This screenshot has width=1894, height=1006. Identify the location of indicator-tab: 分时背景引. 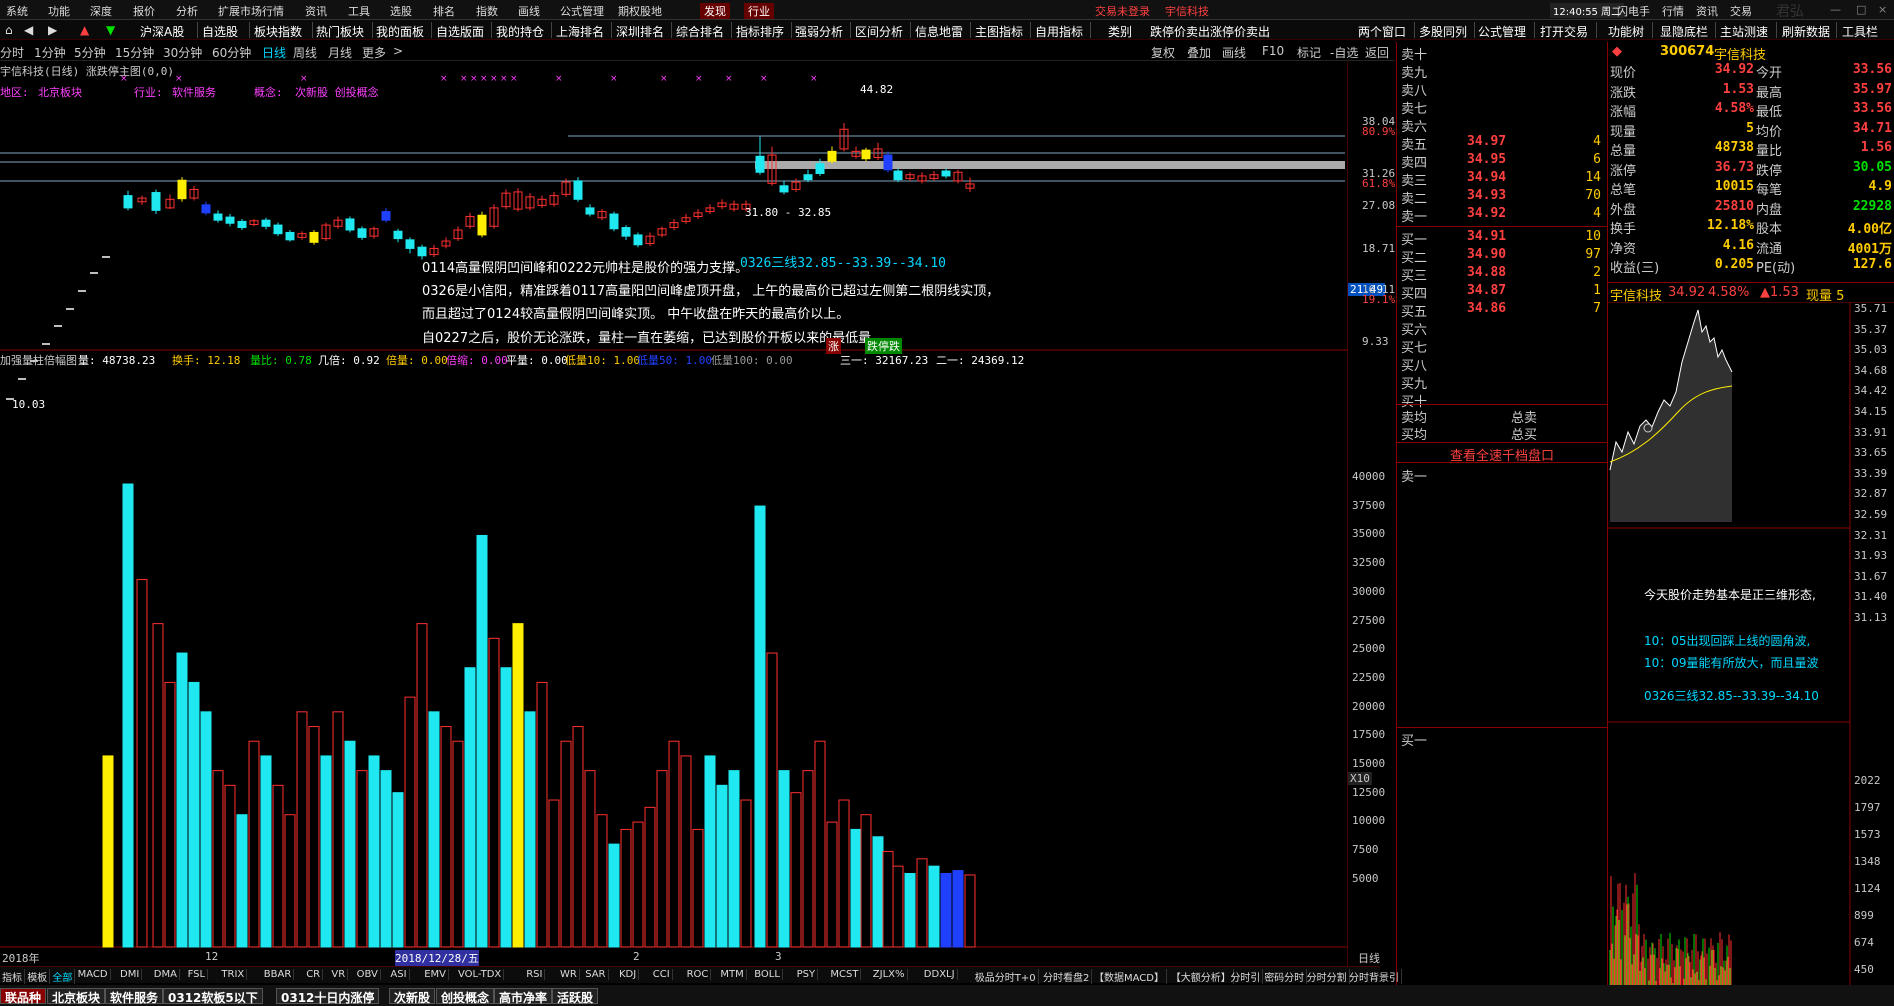
(1374, 976).